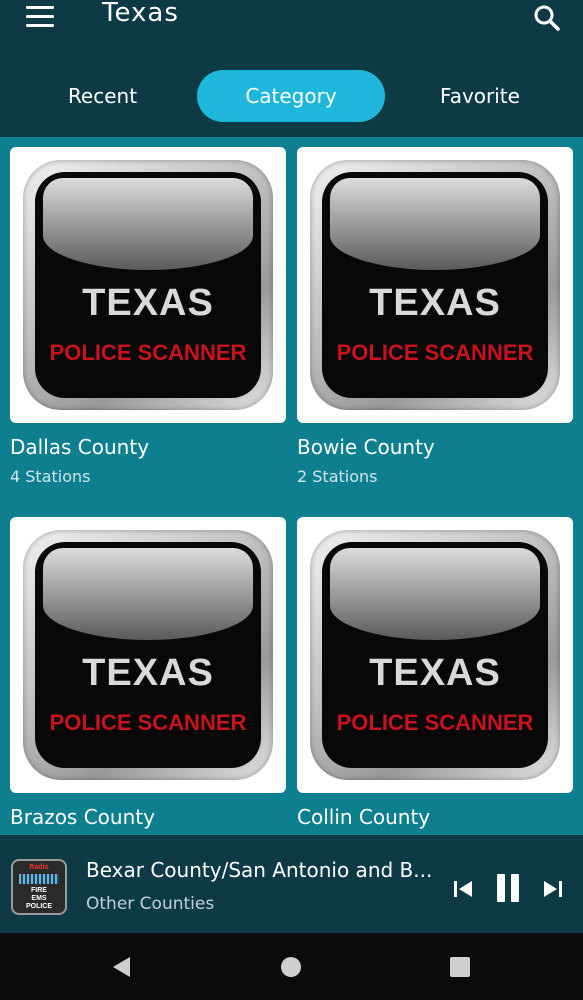 The width and height of the screenshot is (583, 1000). What do you see at coordinates (40, 18) in the screenshot?
I see `menu-icon` at bounding box center [40, 18].